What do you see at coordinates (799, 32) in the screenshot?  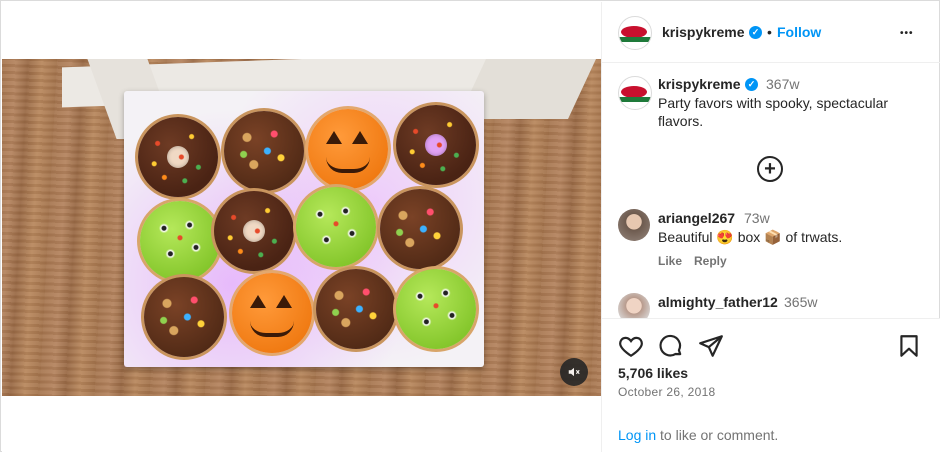 I see `follow-button: Follow` at bounding box center [799, 32].